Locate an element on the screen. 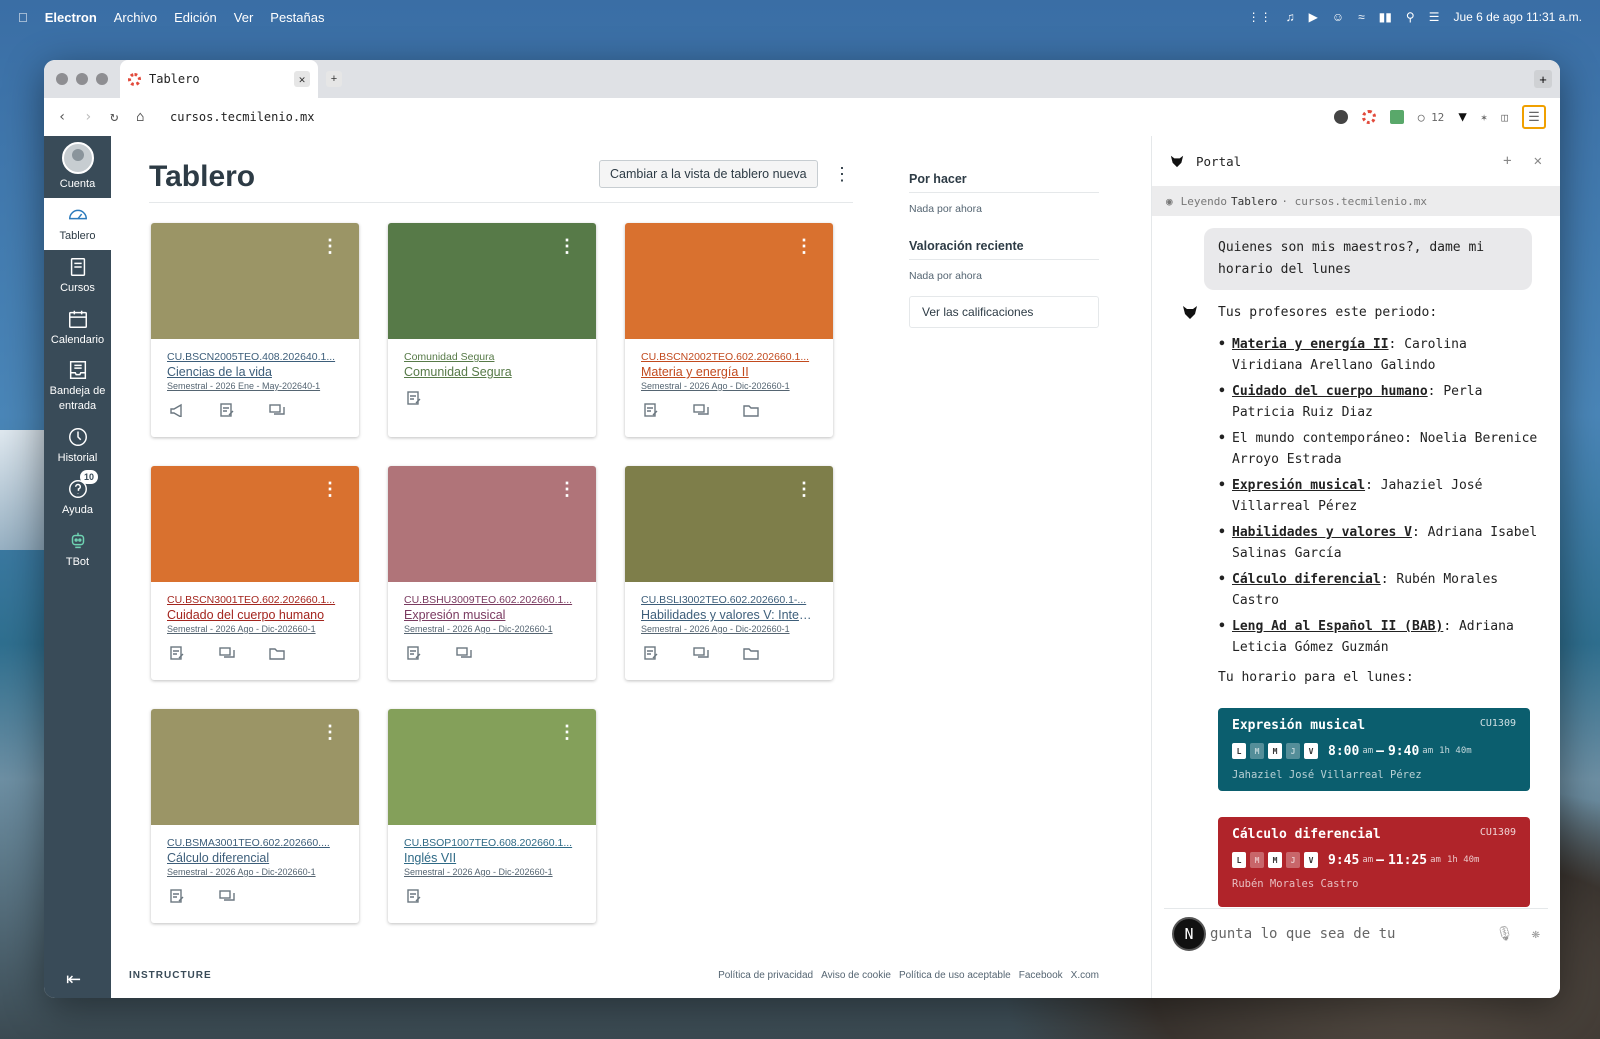 The height and width of the screenshot is (1039, 1600). course-link: Habilidades y valores V is located at coordinates (1322, 532).